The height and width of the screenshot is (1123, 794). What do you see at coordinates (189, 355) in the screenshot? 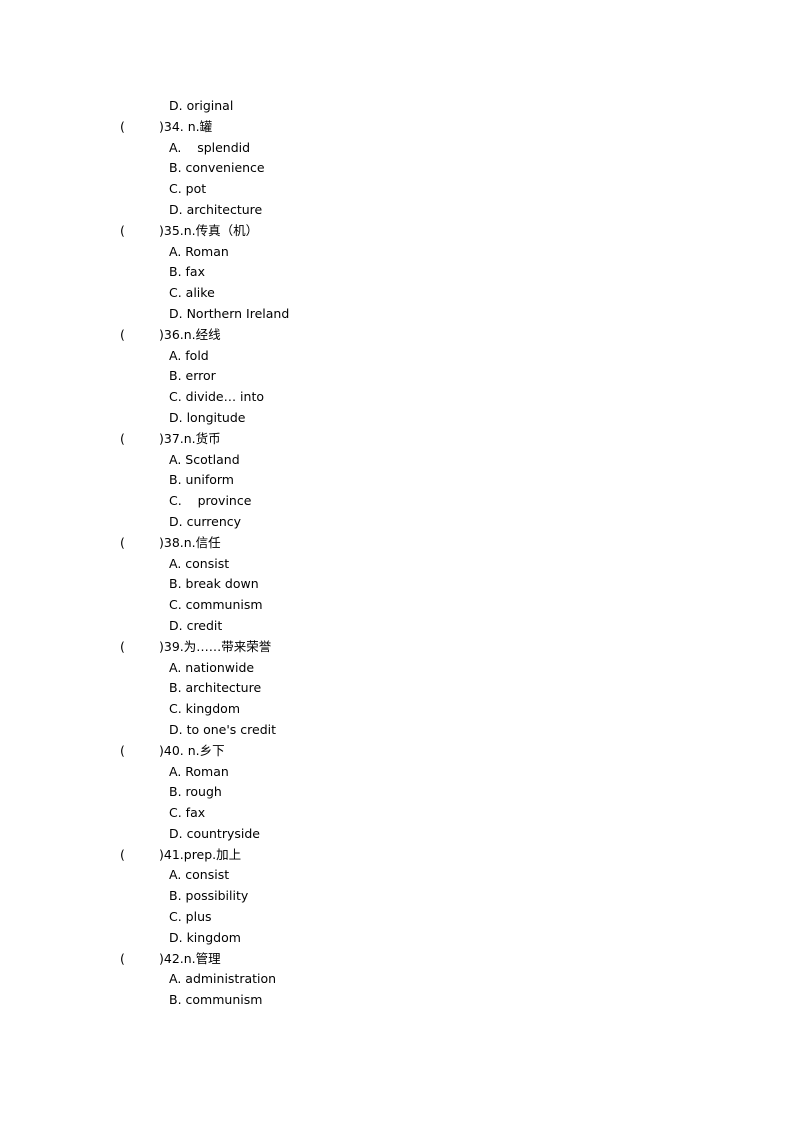
I see `option-text: A. fold` at bounding box center [189, 355].